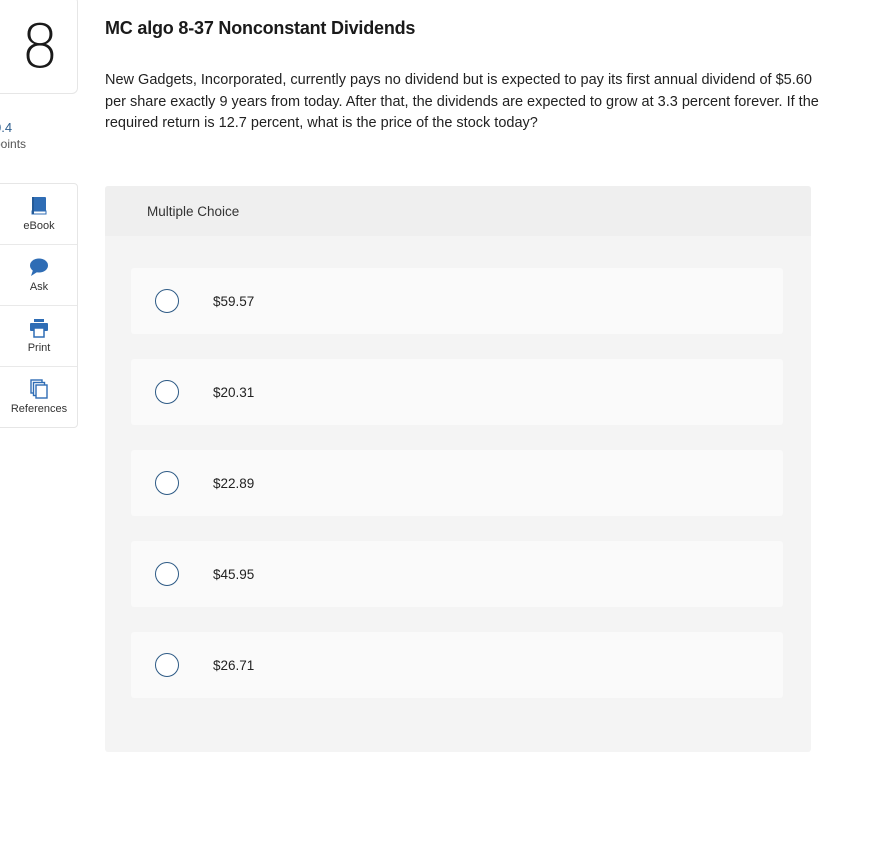  Describe the element at coordinates (457, 301) in the screenshot. I see `choice-option: $59.57` at that location.